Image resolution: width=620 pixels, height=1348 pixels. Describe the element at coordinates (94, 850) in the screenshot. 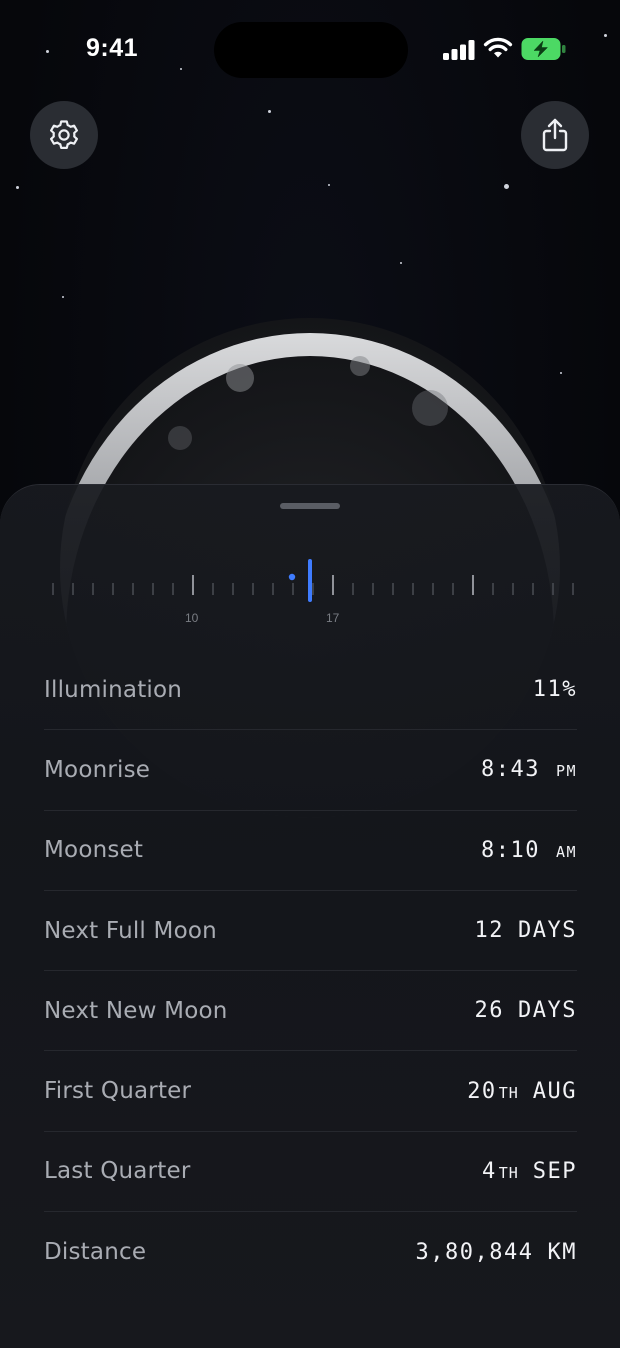

I see `detail-label: Moonset` at that location.